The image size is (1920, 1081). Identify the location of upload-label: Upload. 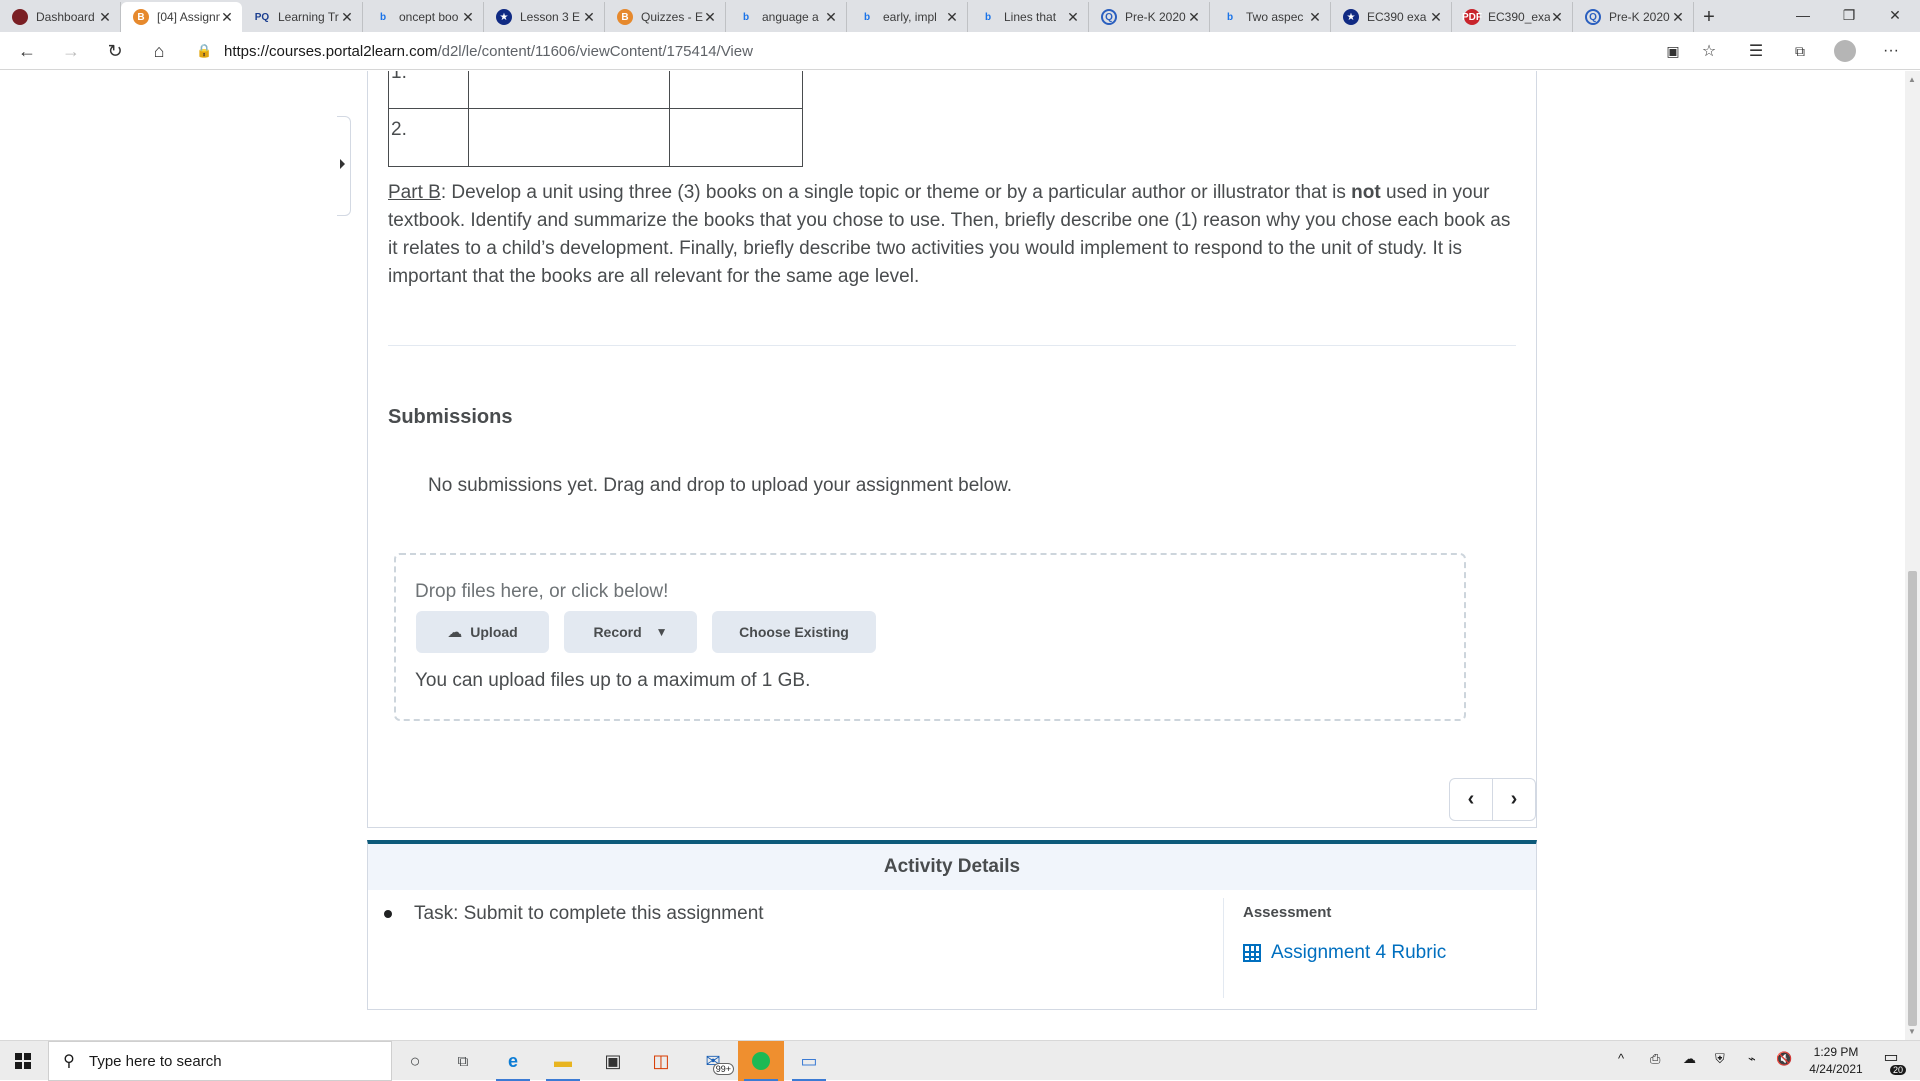
(494, 632).